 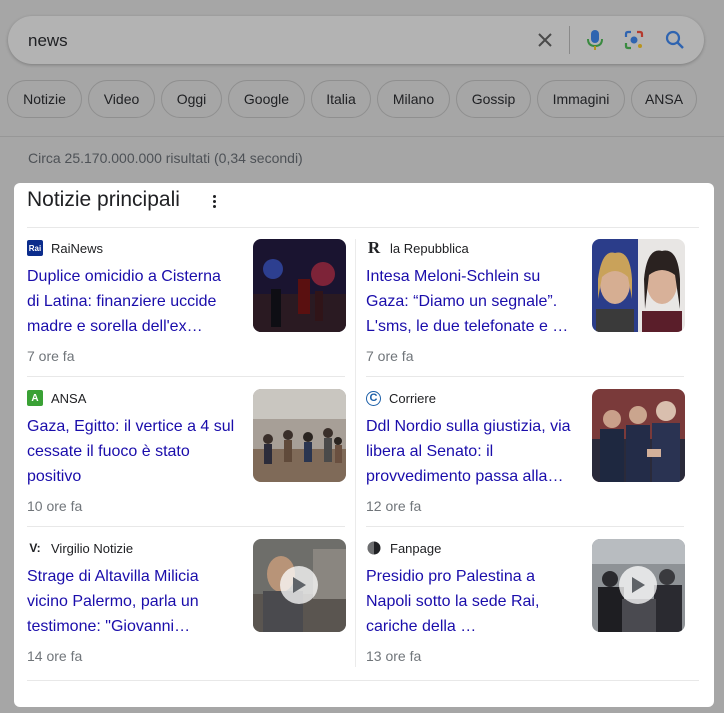 I want to click on source-name: Fanpage, so click(x=416, y=548).